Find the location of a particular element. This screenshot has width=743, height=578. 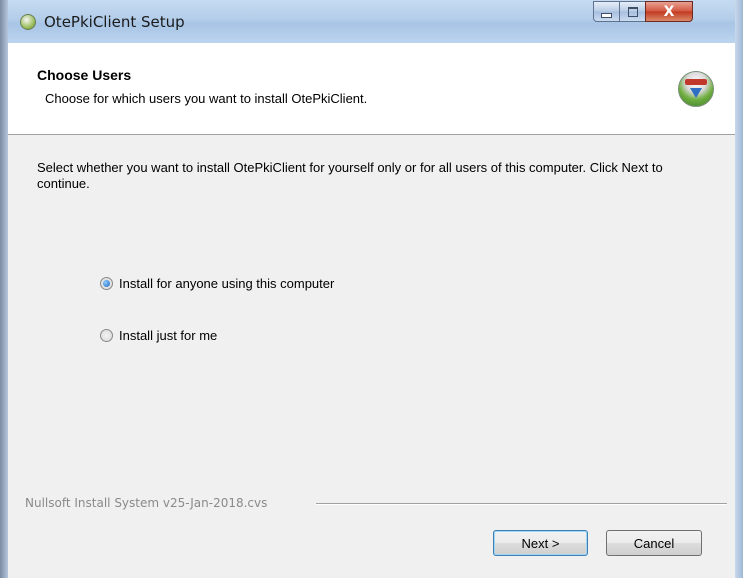

maximize-icon is located at coordinates (632, 11).